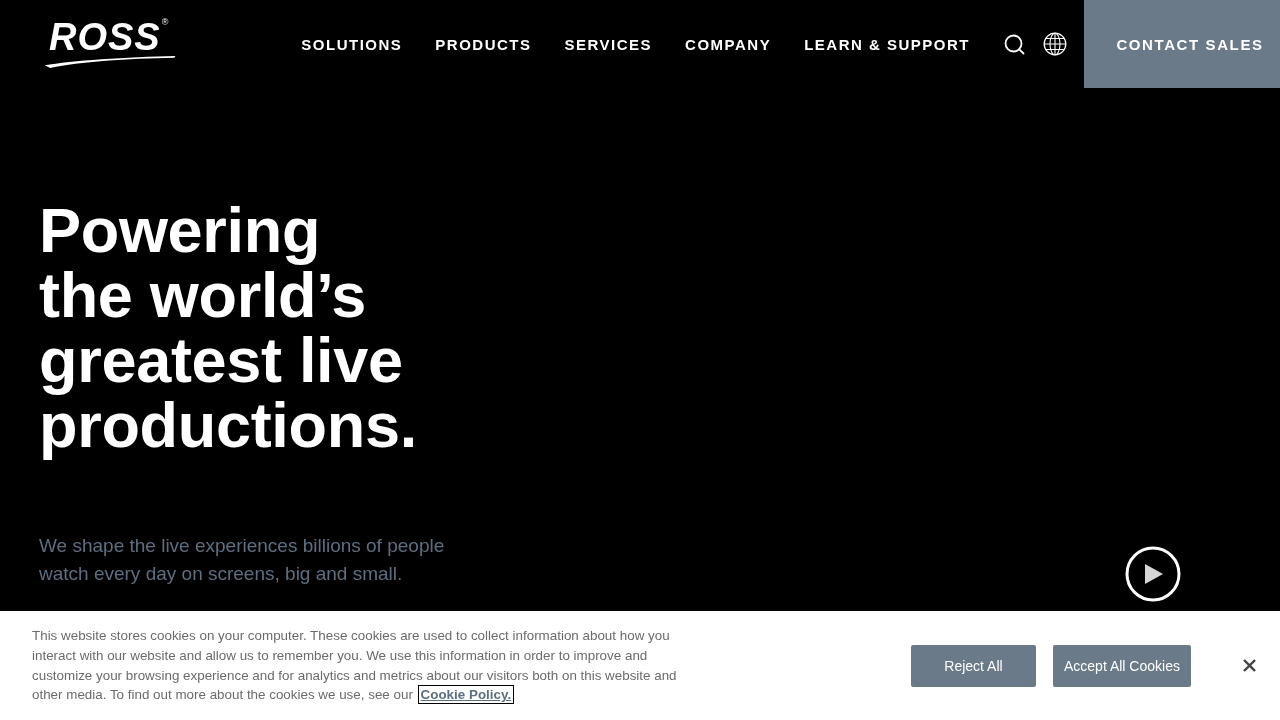 The height and width of the screenshot is (720, 1280). I want to click on play-button, so click(1153, 574).